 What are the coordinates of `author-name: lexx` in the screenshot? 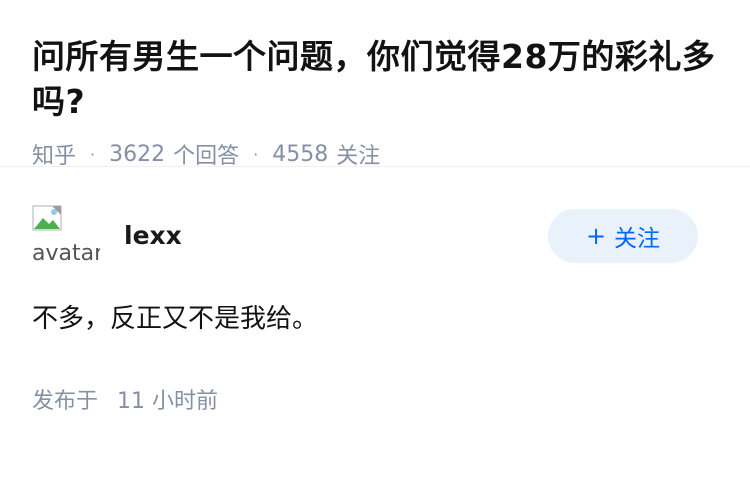 It's located at (153, 235).